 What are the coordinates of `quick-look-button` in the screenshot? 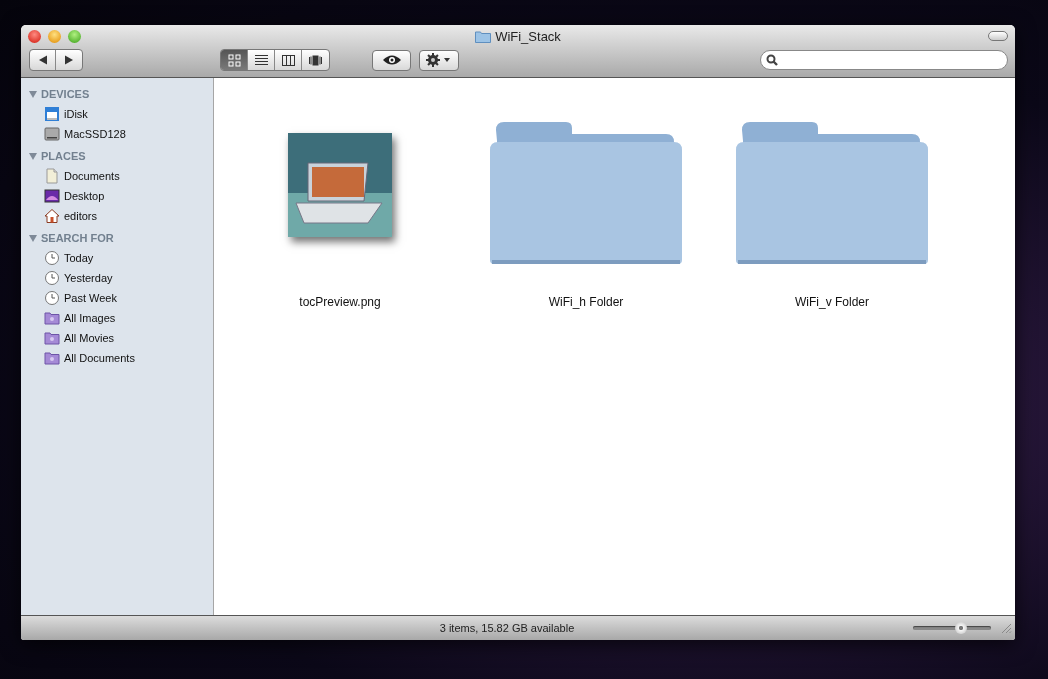 It's located at (391, 60).